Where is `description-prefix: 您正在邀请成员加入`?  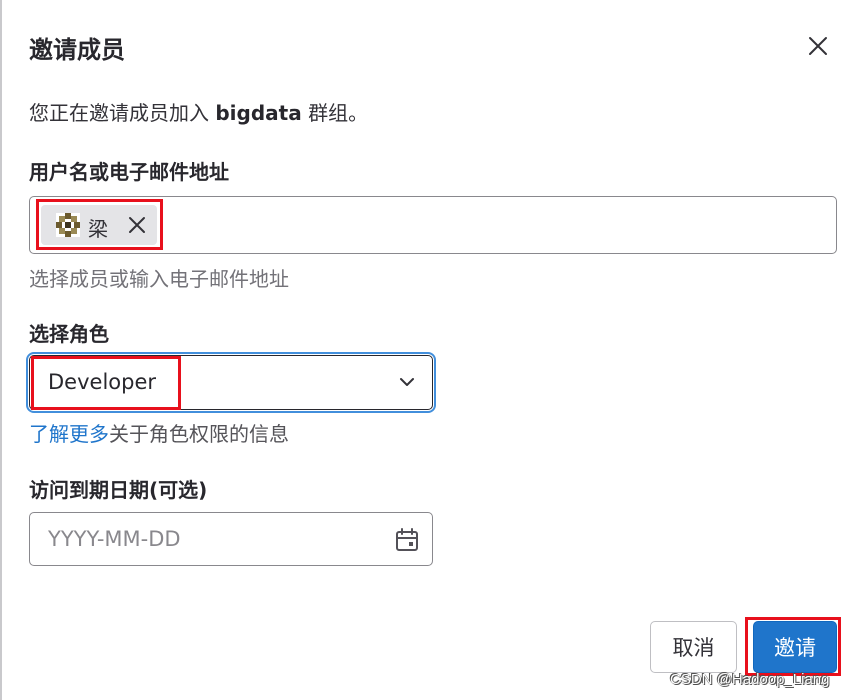
description-prefix: 您正在邀请成员加入 is located at coordinates (122, 113).